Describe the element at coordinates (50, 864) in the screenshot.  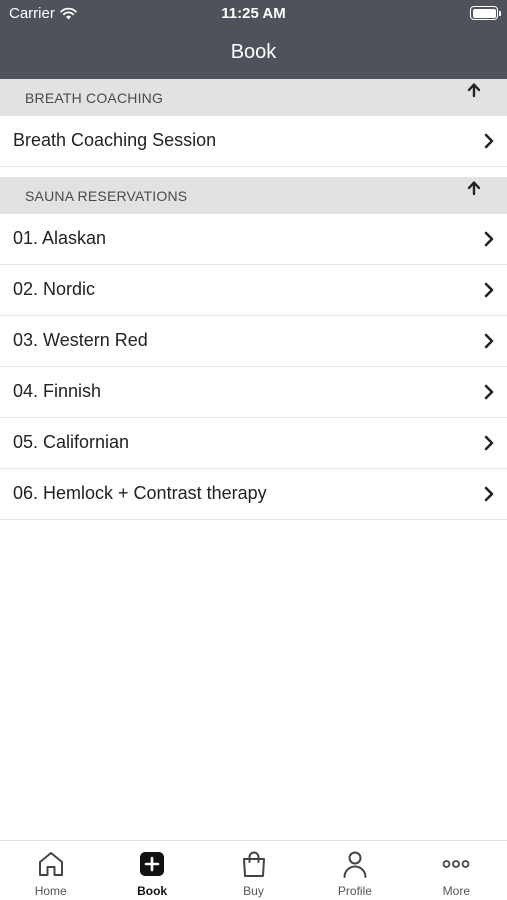
I see `home-icon` at that location.